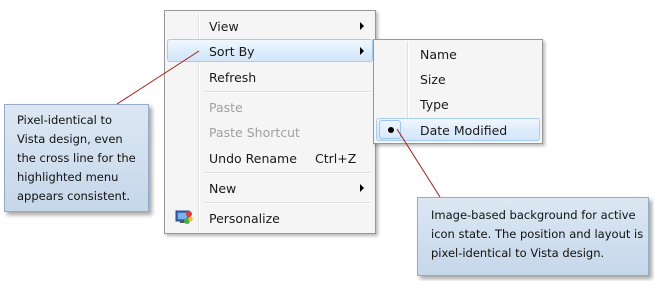 This screenshot has width=654, height=281. I want to click on menu-item-personalize: Personalize, so click(270, 217).